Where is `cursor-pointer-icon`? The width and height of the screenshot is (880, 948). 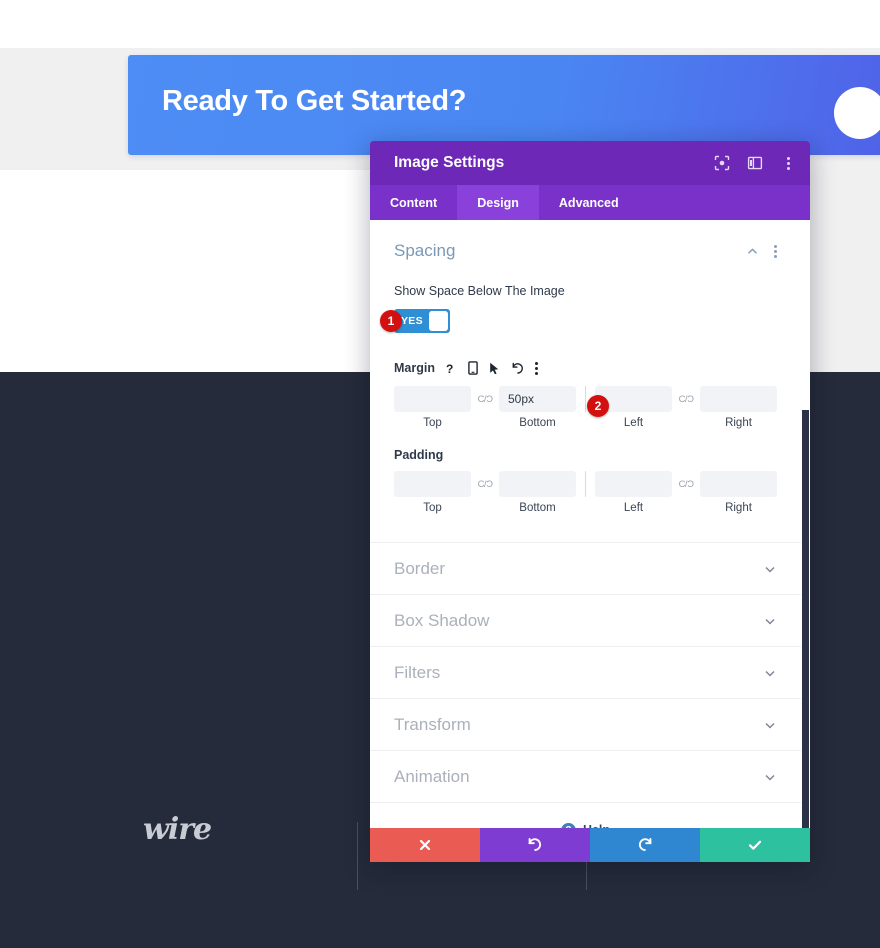
cursor-pointer-icon is located at coordinates (494, 368).